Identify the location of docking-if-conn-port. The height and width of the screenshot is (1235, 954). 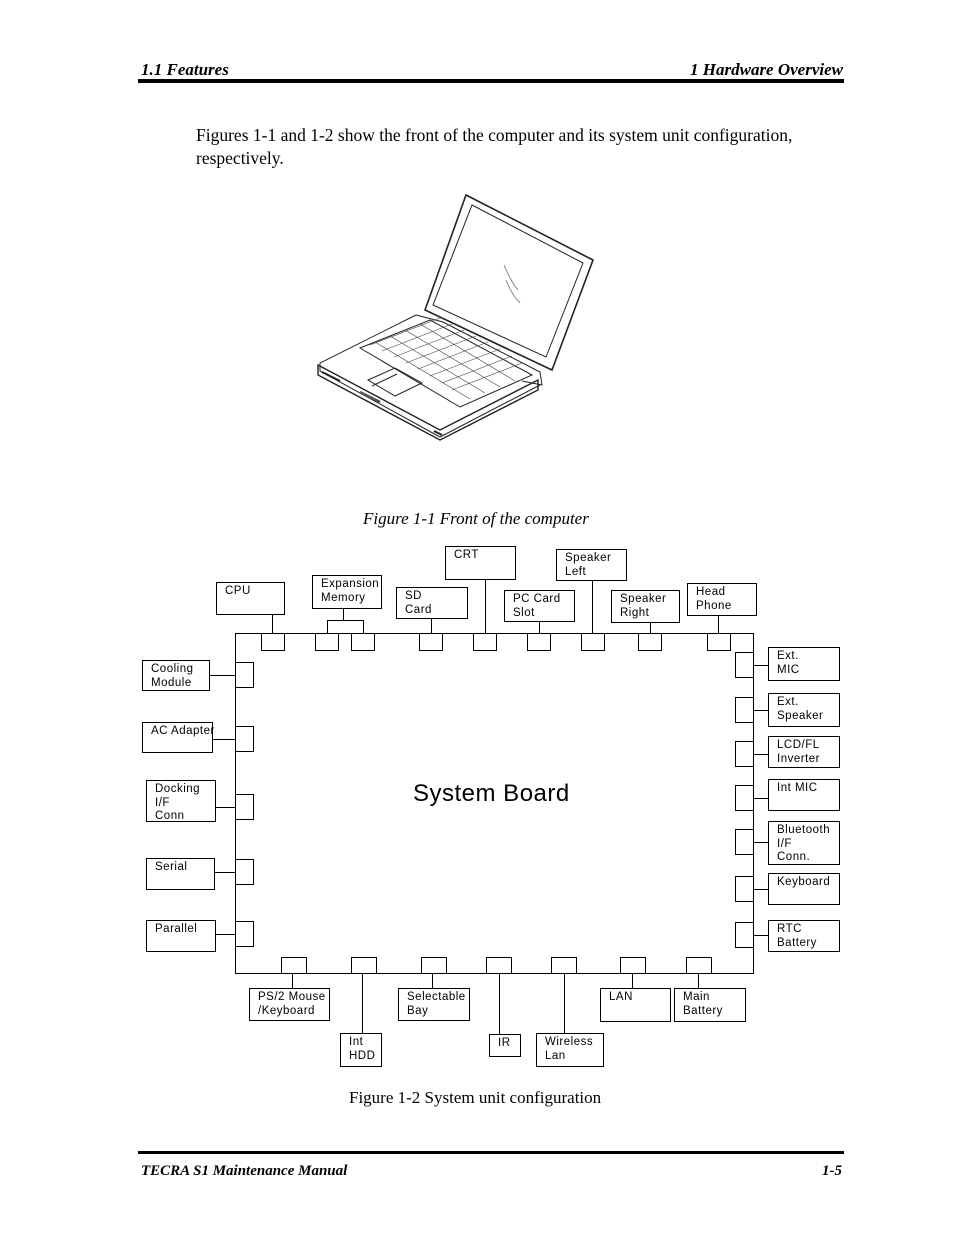
(244, 807).